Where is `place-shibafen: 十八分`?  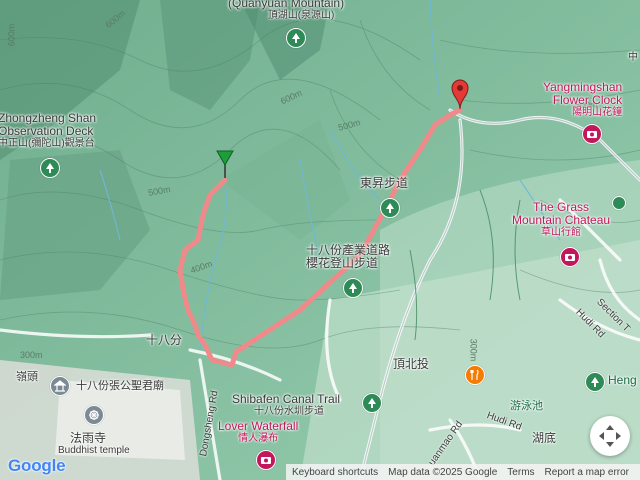 place-shibafen: 十八分 is located at coordinates (164, 340).